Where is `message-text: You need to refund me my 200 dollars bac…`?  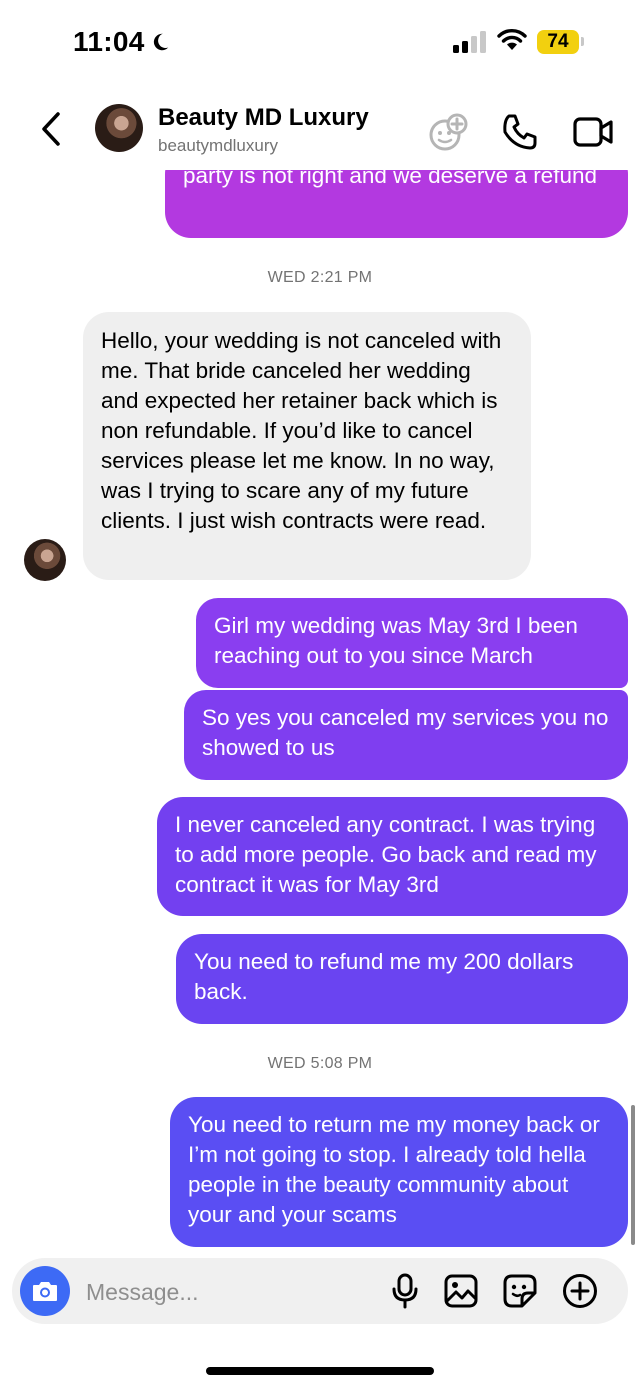 message-text: You need to refund me my 200 dollars bac… is located at coordinates (384, 976).